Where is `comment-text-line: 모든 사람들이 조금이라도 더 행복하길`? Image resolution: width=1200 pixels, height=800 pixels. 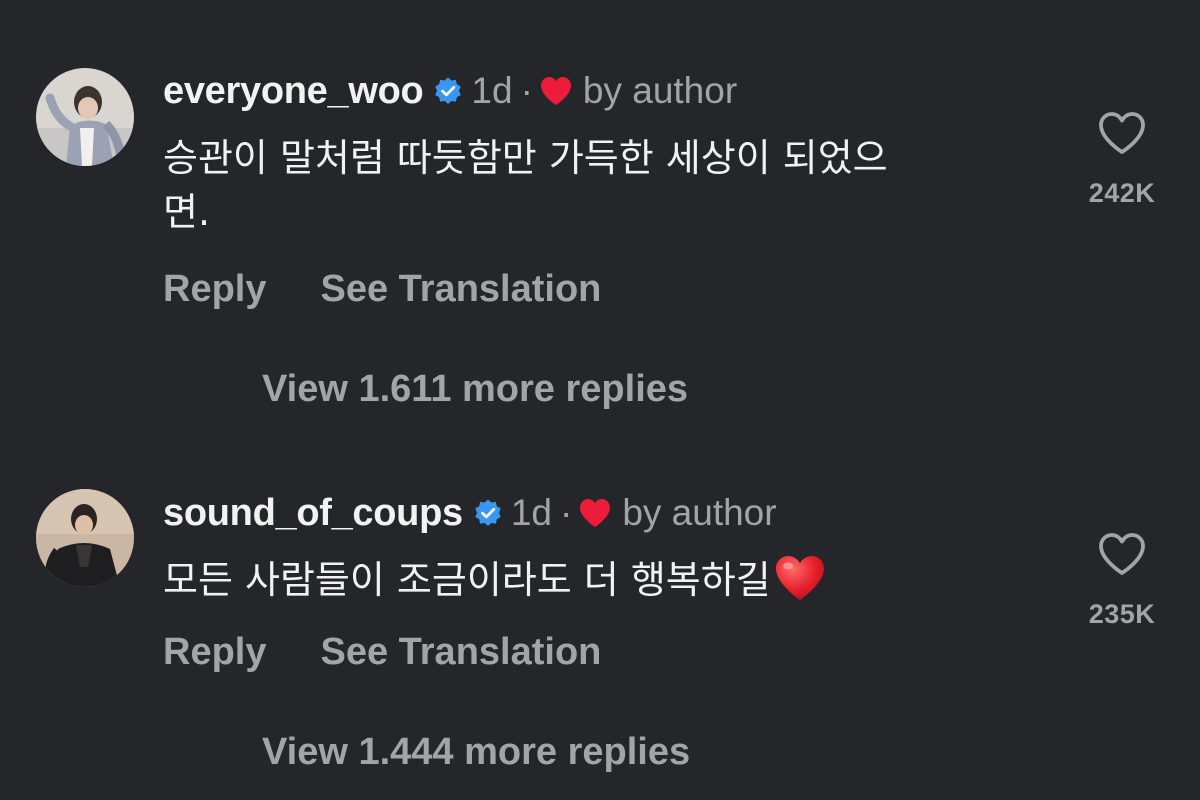
comment-text-line: 모든 사람들이 조금이라도 더 행복하길 is located at coordinates (467, 580).